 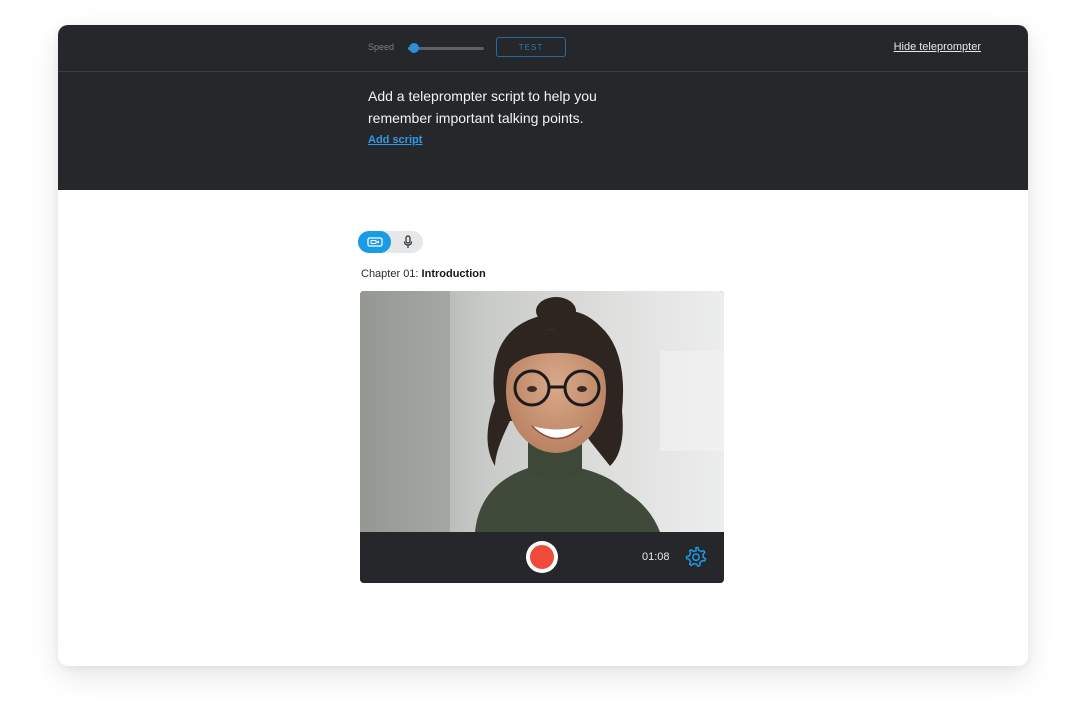 I want to click on record-icon, so click(x=542, y=557).